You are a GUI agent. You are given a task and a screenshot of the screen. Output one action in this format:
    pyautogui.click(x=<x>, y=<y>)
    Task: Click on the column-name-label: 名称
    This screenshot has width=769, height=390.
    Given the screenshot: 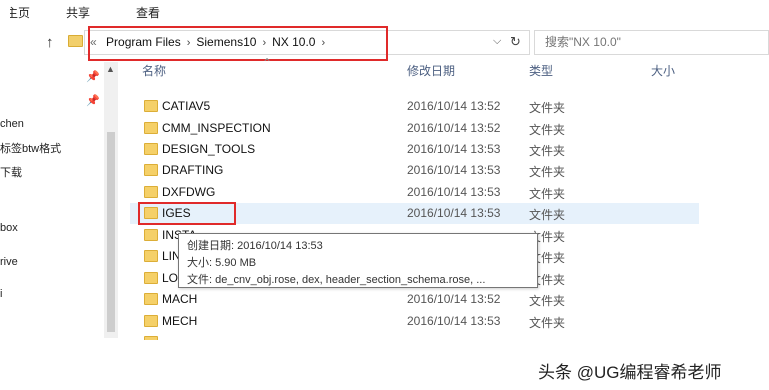 What is the action you would take?
    pyautogui.click(x=154, y=71)
    